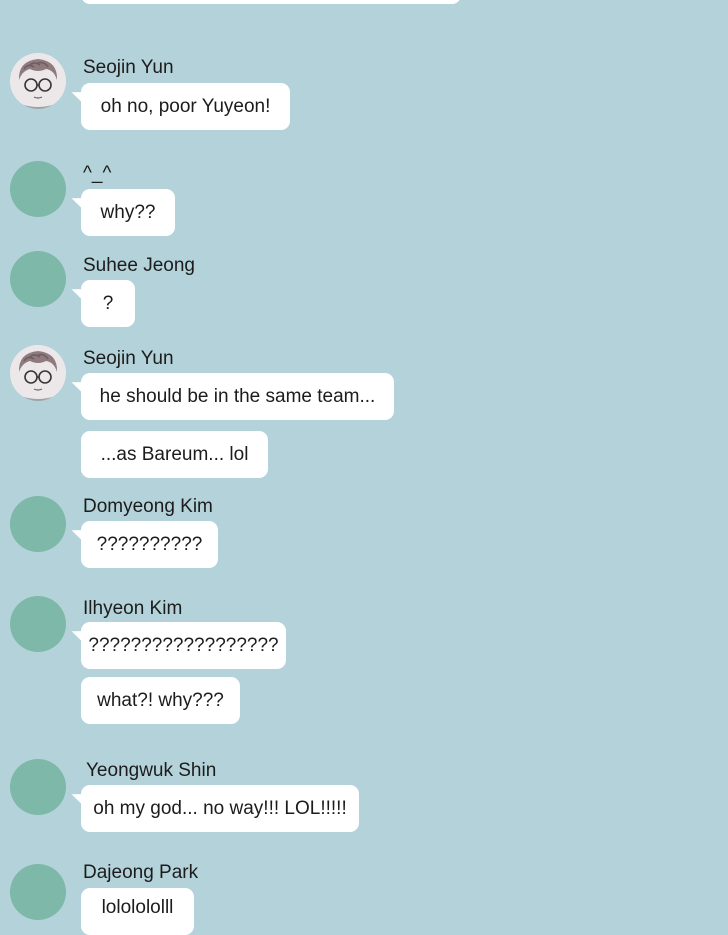  I want to click on message-bubble: lololololll, so click(137, 911).